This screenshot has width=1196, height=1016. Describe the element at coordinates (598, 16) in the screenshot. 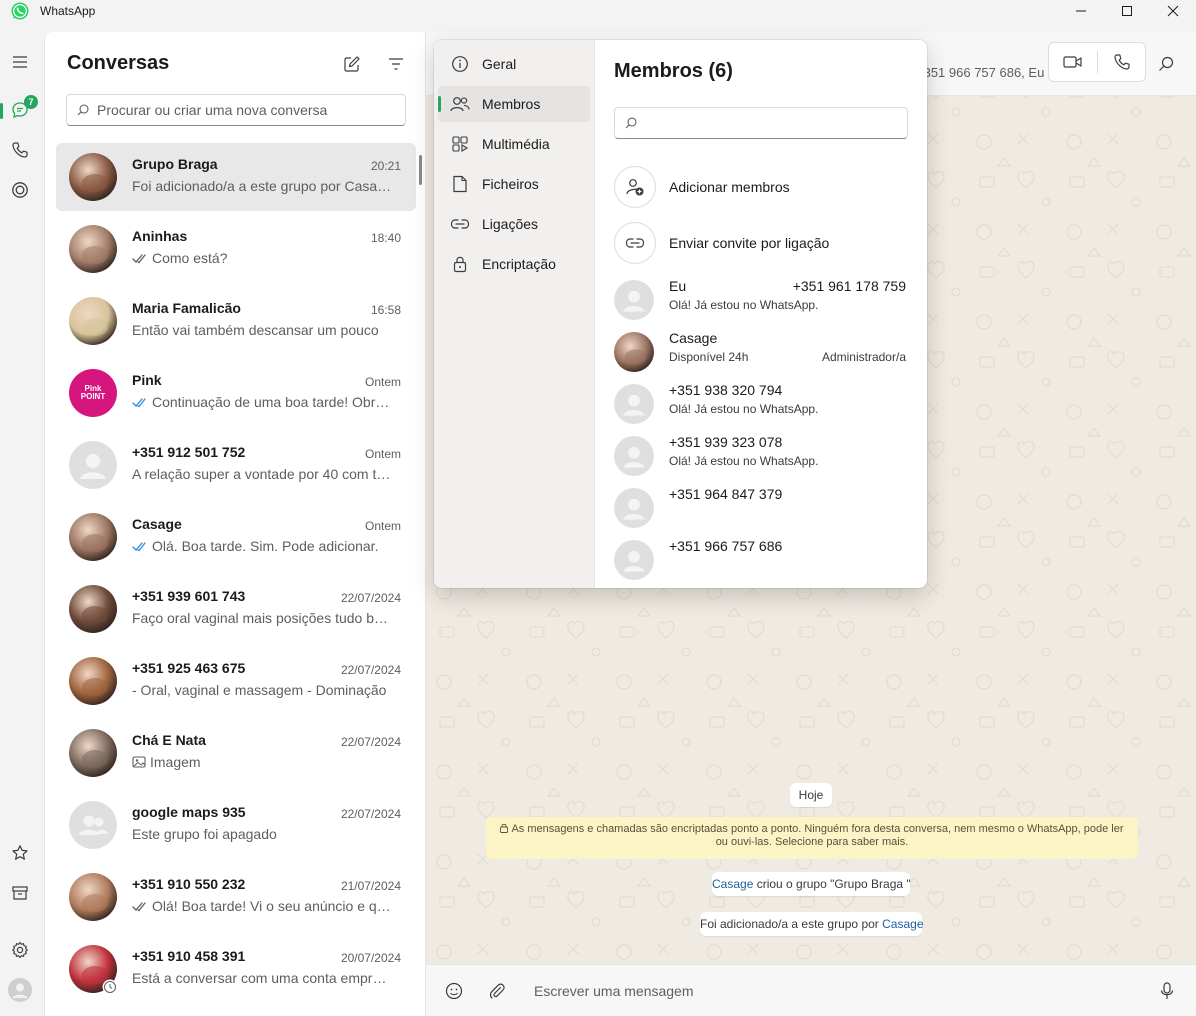

I see `title-bar: WhatsApp` at that location.